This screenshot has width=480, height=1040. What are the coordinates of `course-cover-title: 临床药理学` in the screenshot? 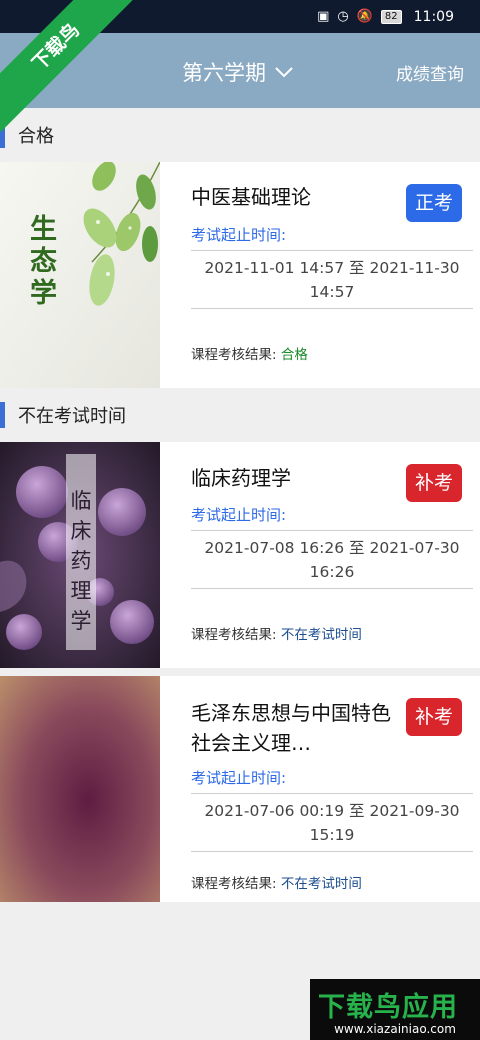 It's located at (81, 561).